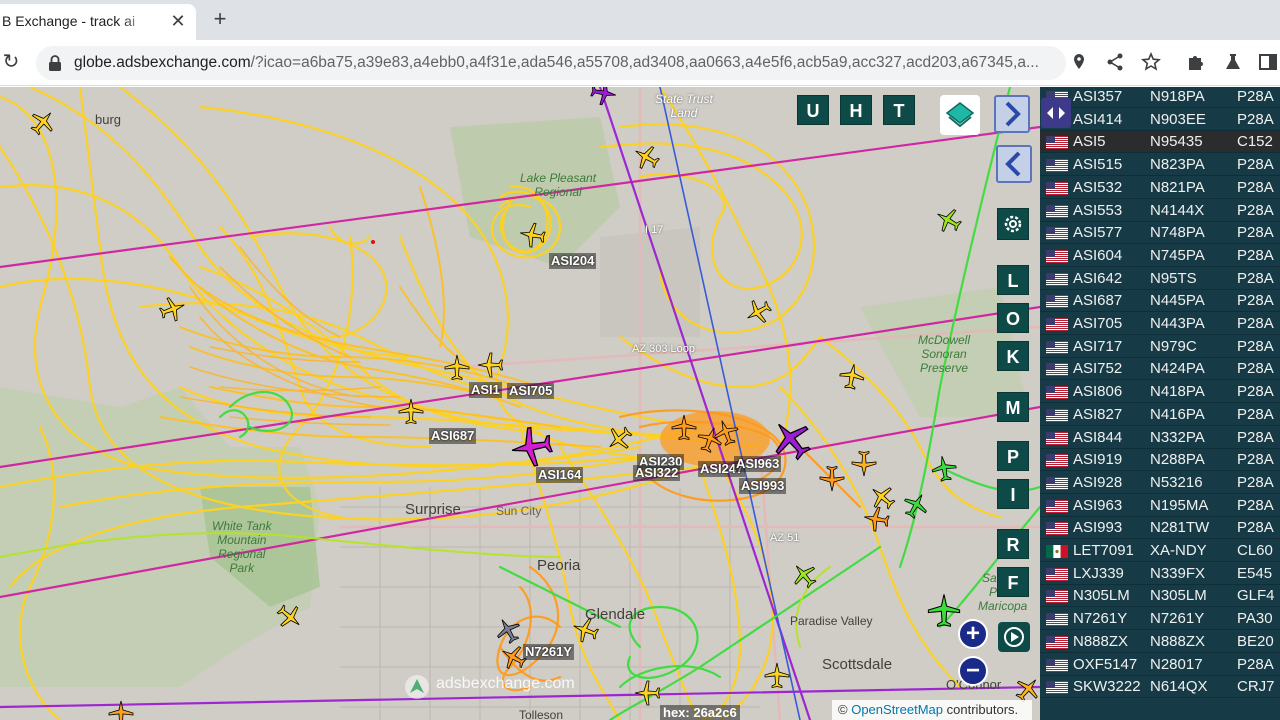 The image size is (1280, 720). I want to click on map-layers-button, so click(960, 115).